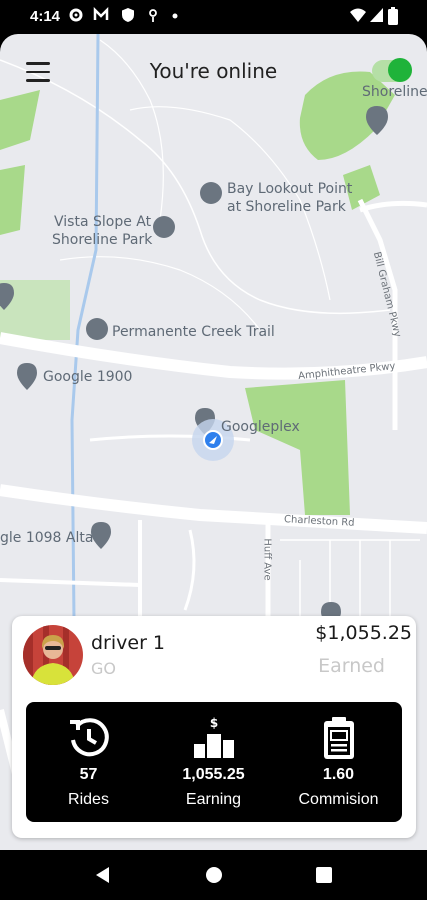  What do you see at coordinates (76, 15) in the screenshot?
I see `settings-icon` at bounding box center [76, 15].